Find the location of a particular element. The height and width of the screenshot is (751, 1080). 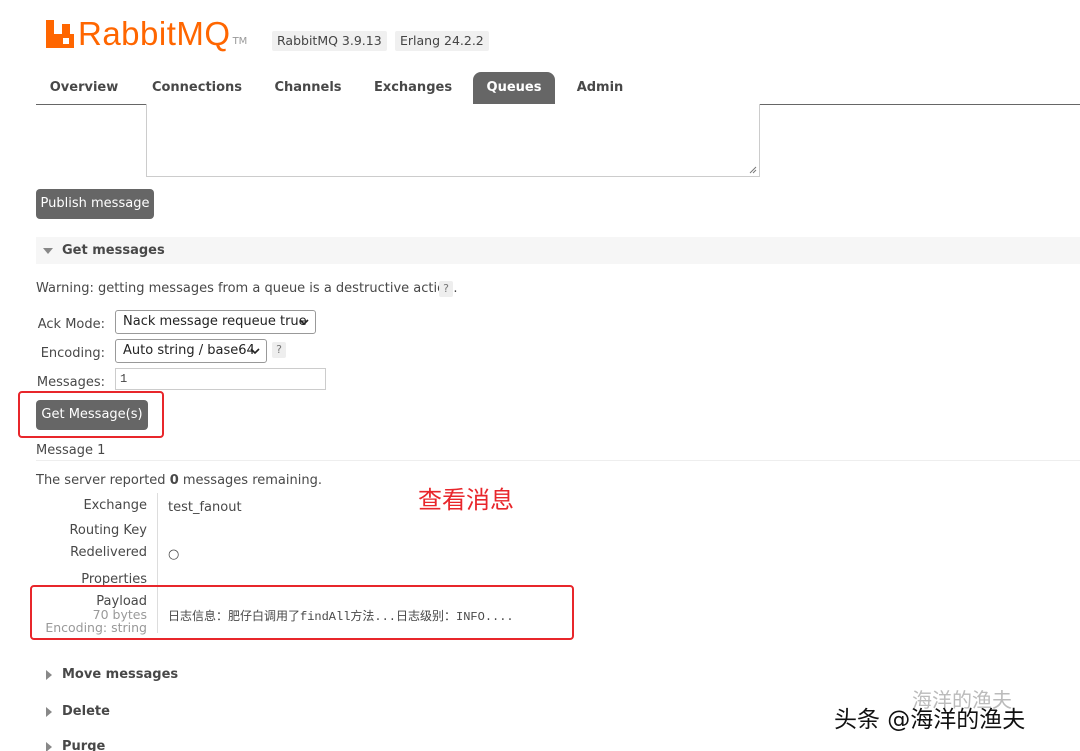

routing-key-label: Routing Key is located at coordinates (108, 530).